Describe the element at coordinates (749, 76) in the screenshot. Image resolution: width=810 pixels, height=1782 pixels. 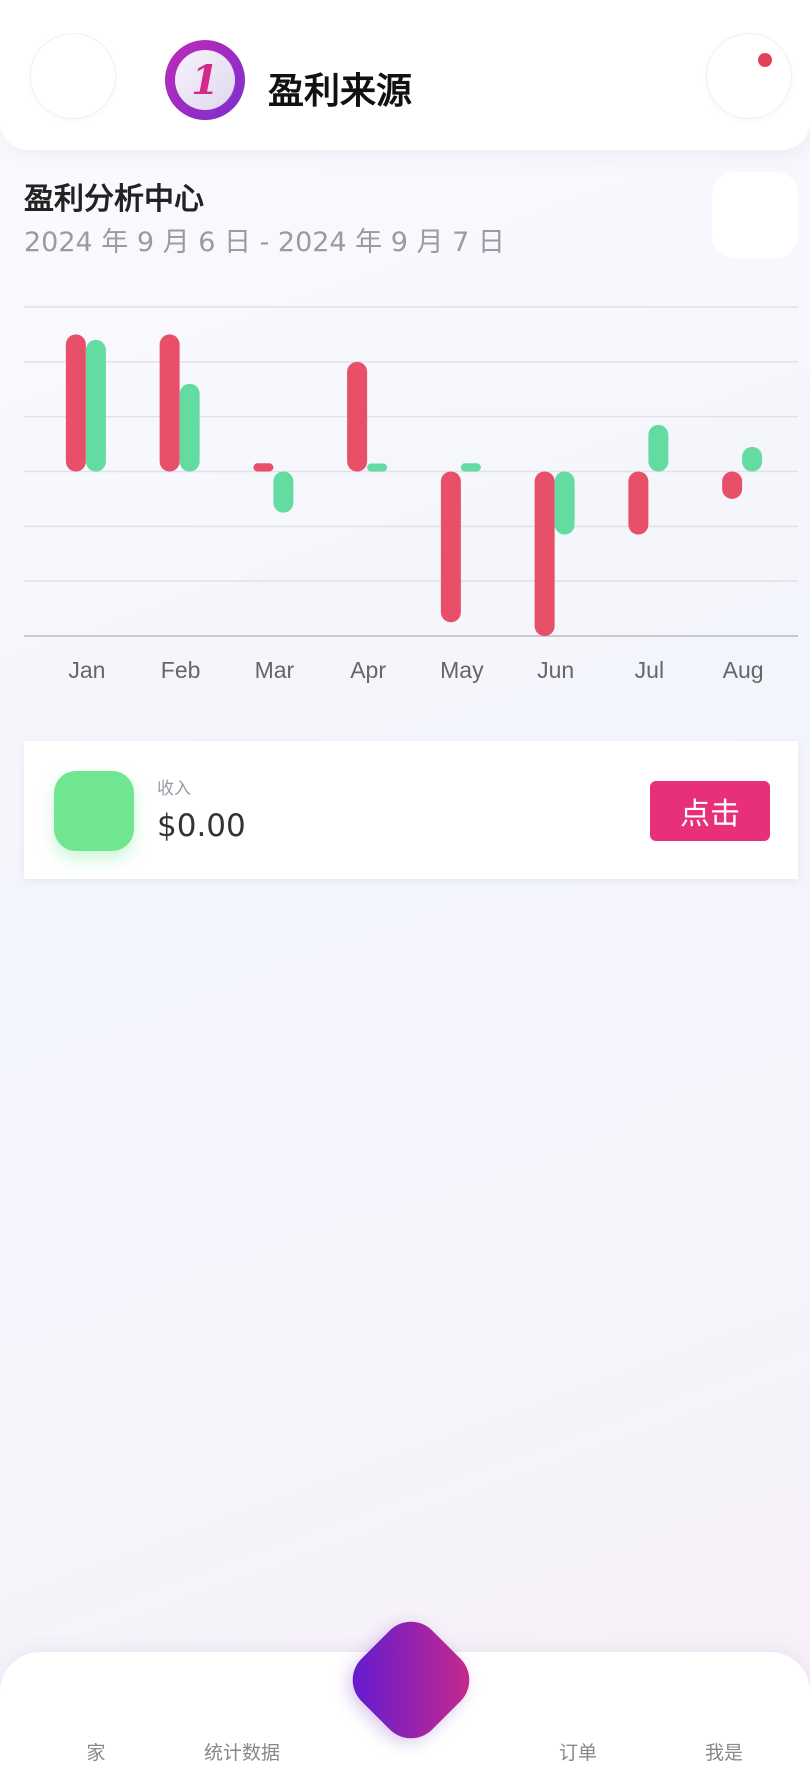
I see `notification-button` at that location.